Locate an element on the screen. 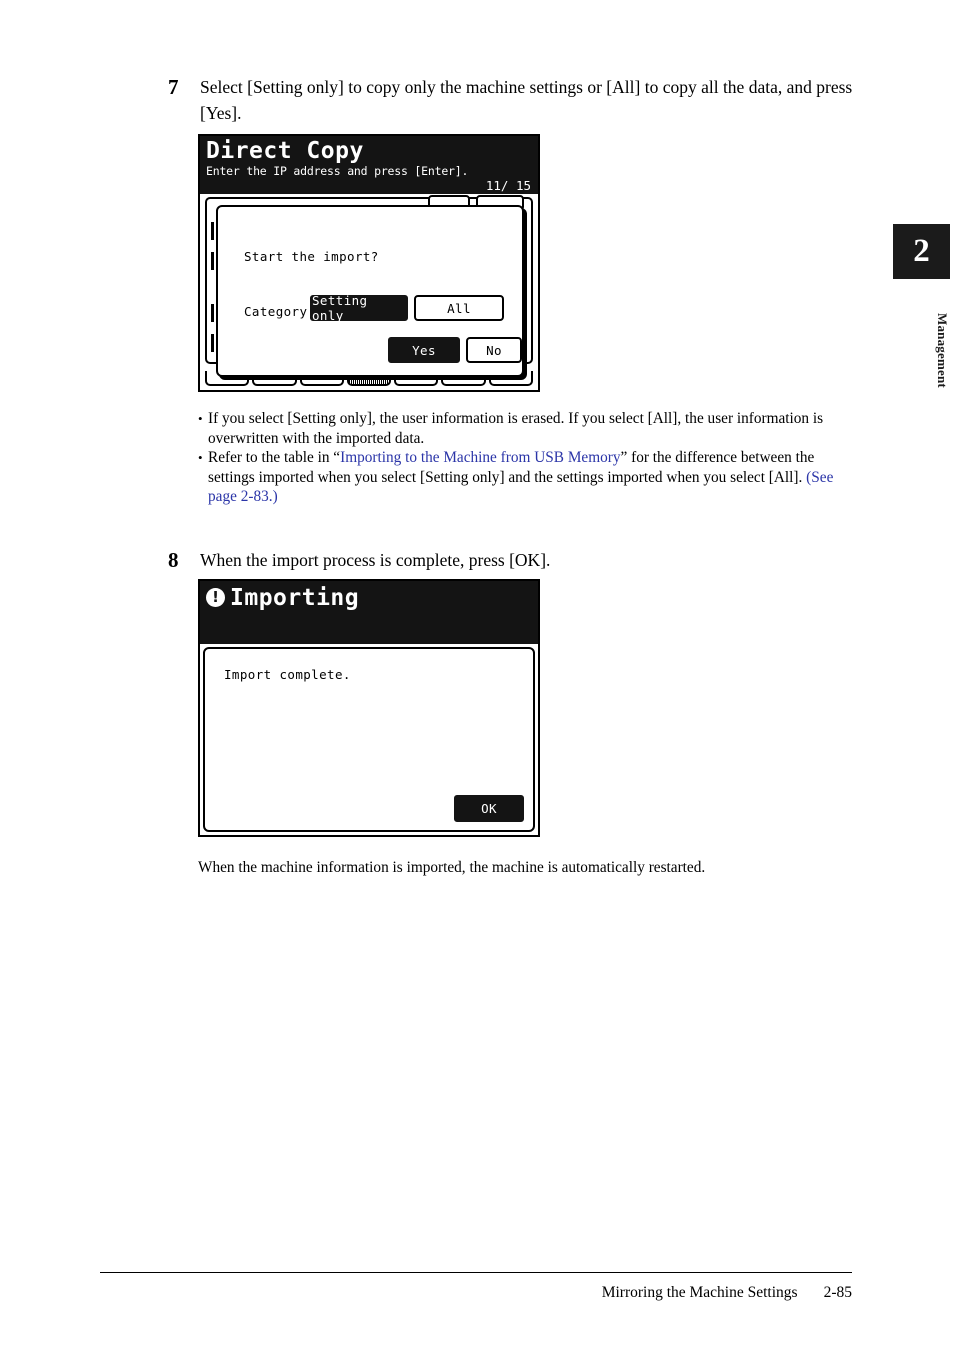 The image size is (954, 1348). ok-button: OK is located at coordinates (489, 808).